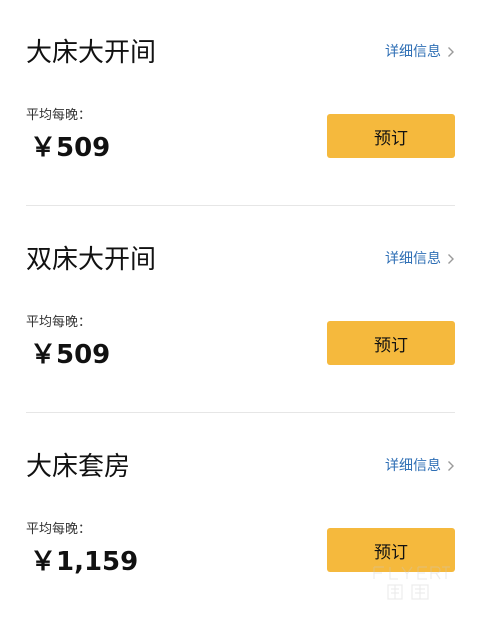 Image resolution: width=480 pixels, height=620 pixels. Describe the element at coordinates (84, 562) in the screenshot. I see `price-value: ￥1,159` at that location.